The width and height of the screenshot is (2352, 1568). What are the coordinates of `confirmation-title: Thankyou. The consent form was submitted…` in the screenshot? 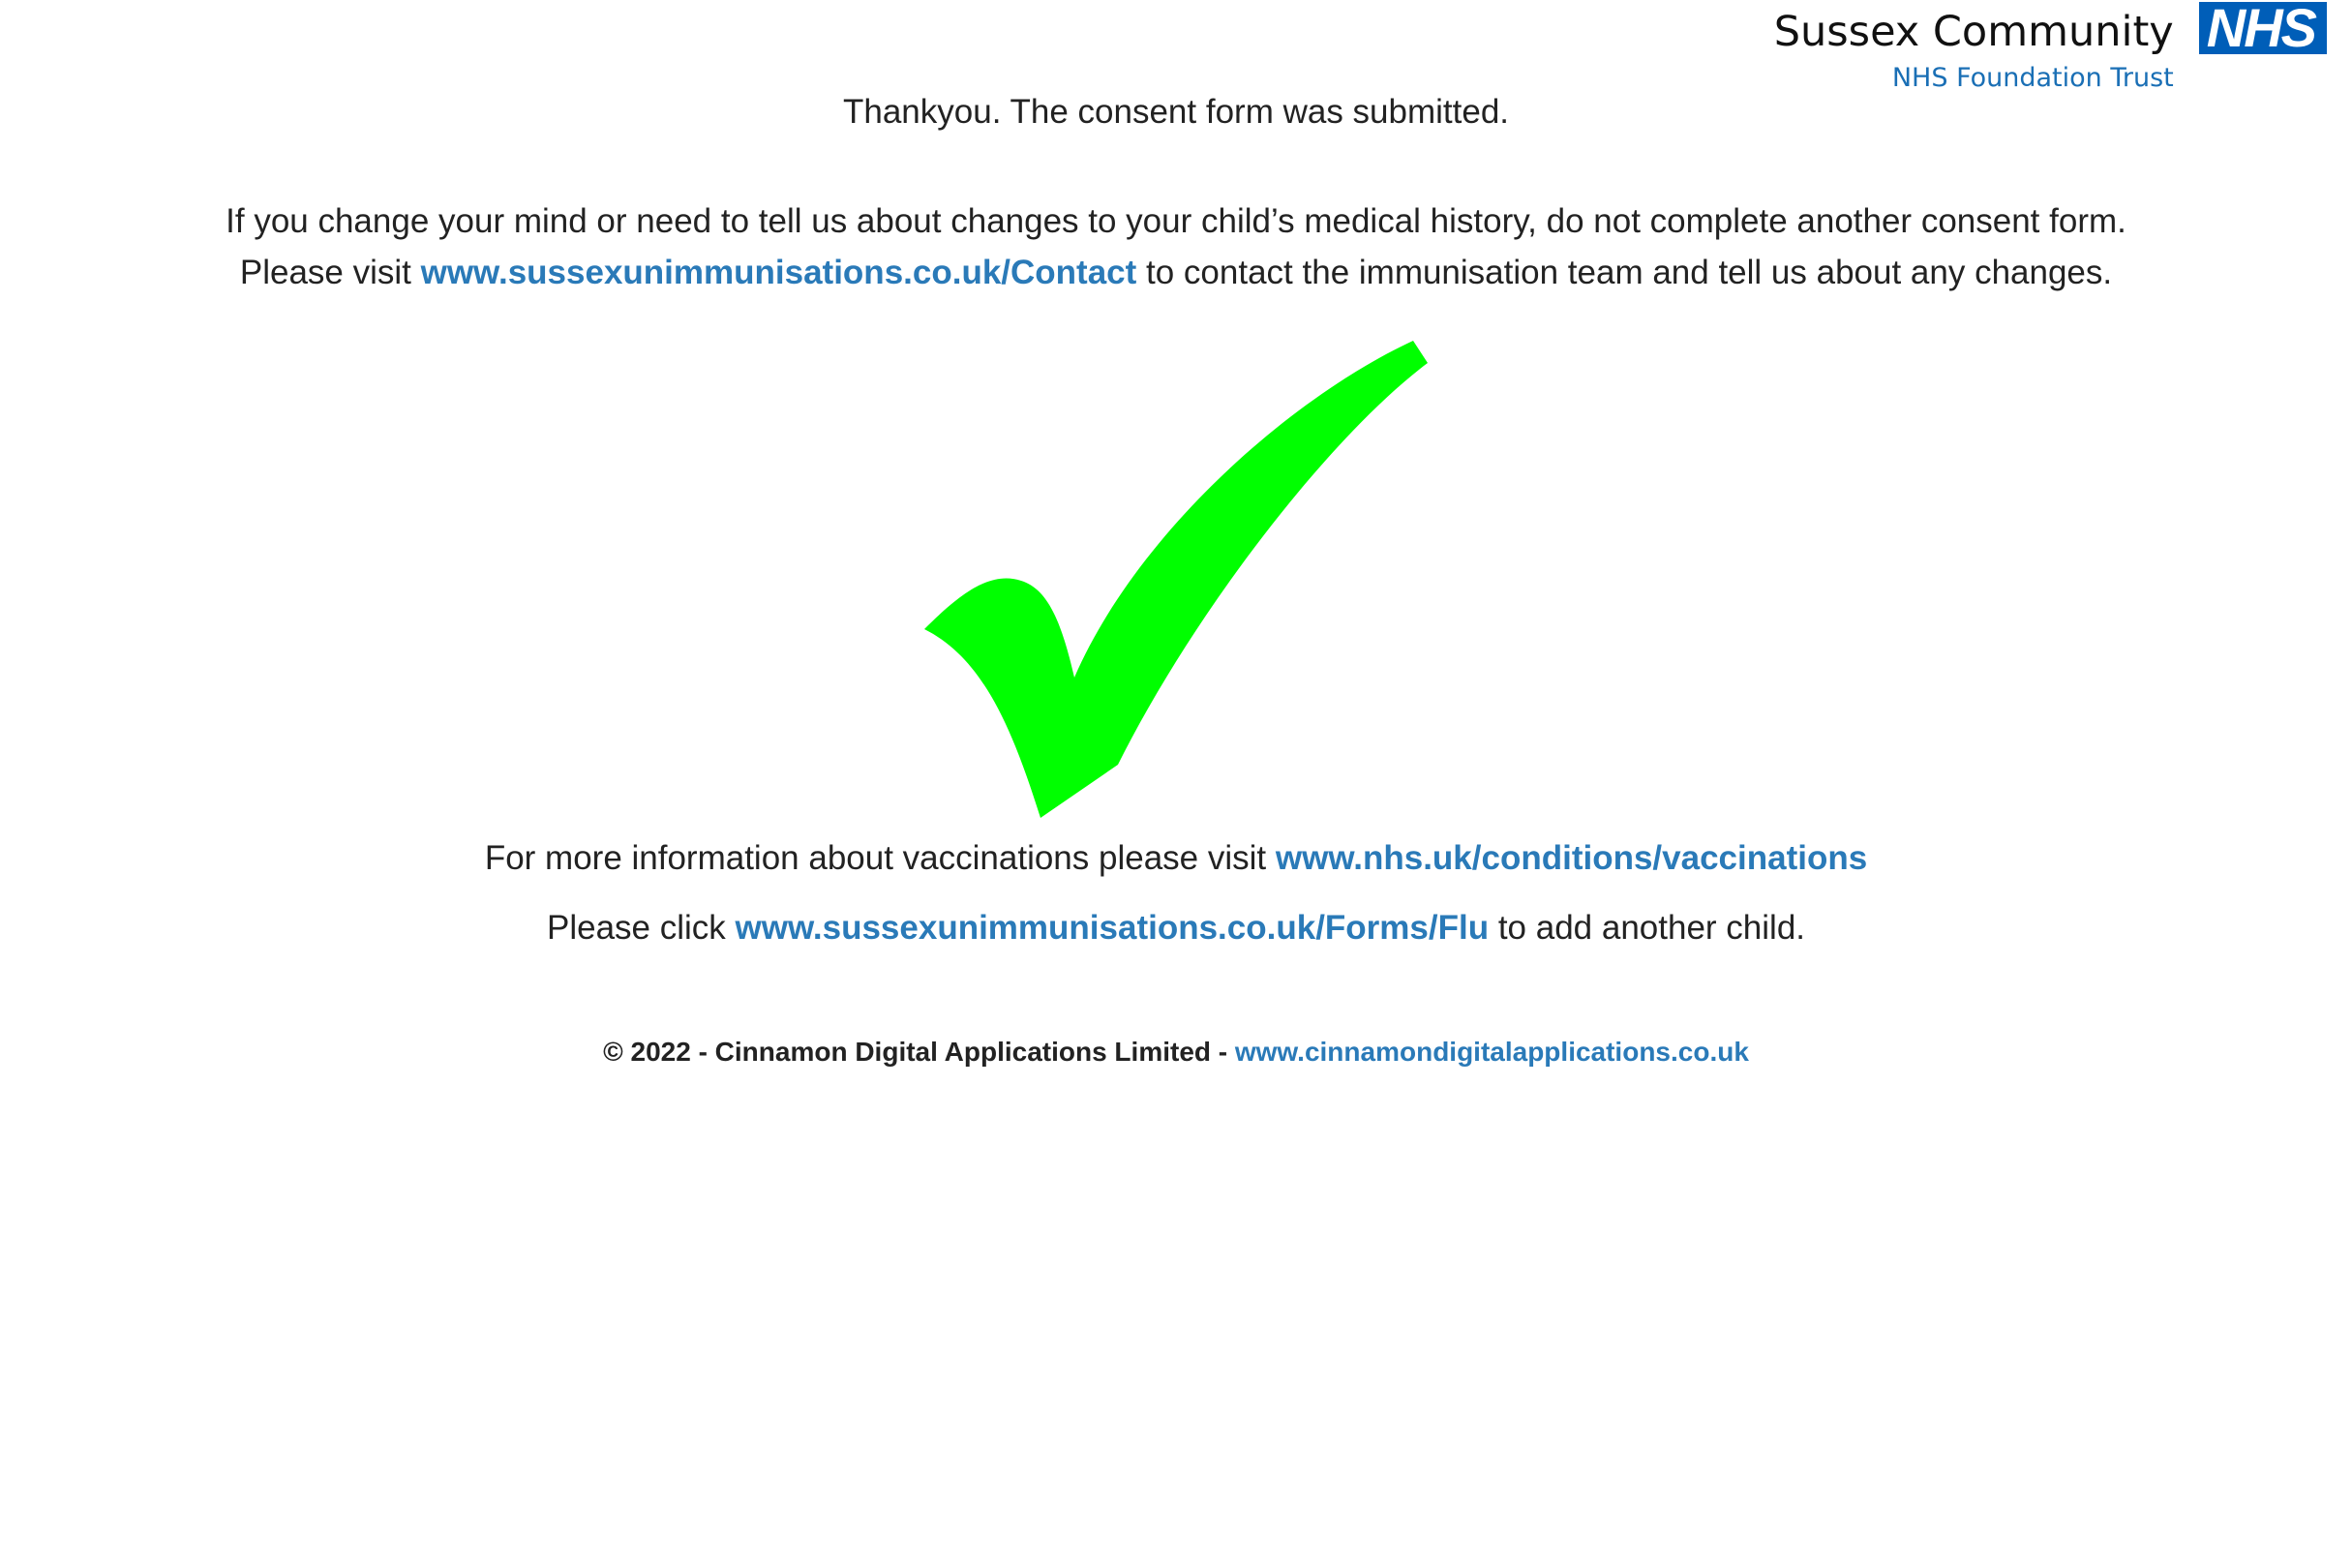 It's located at (1176, 112).